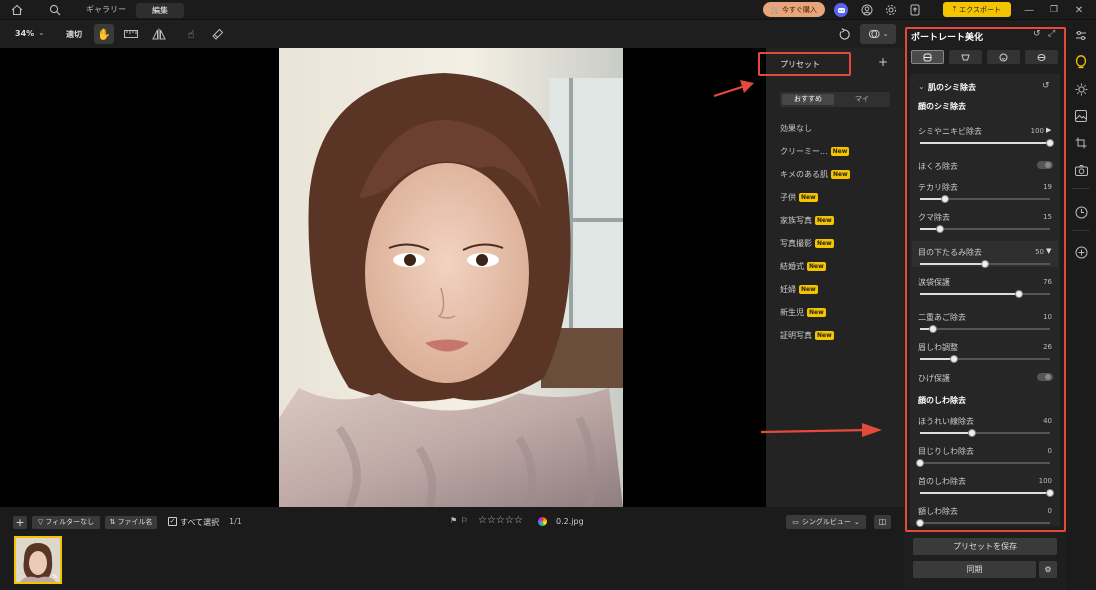  I want to click on monitor-icon: ▭, so click(795, 522).